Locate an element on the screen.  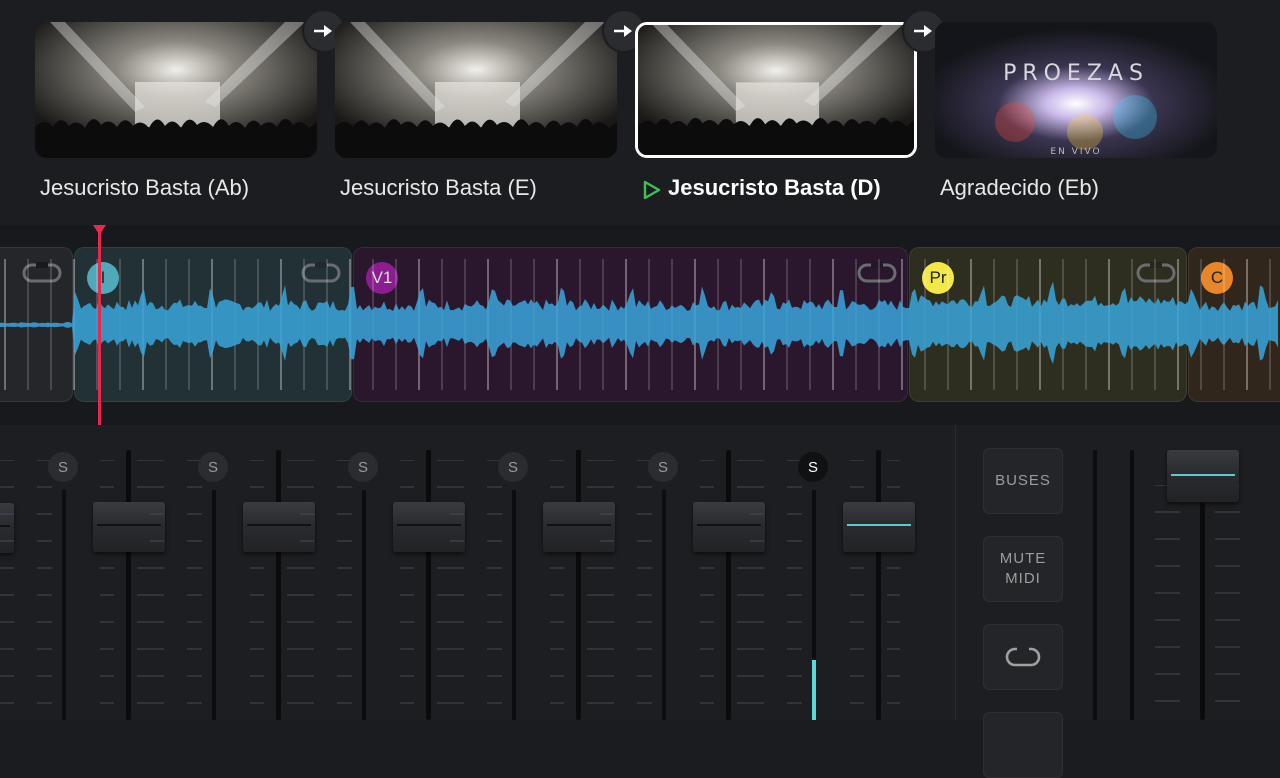
album-art-subtitle: EN VIVO is located at coordinates (1075, 152).